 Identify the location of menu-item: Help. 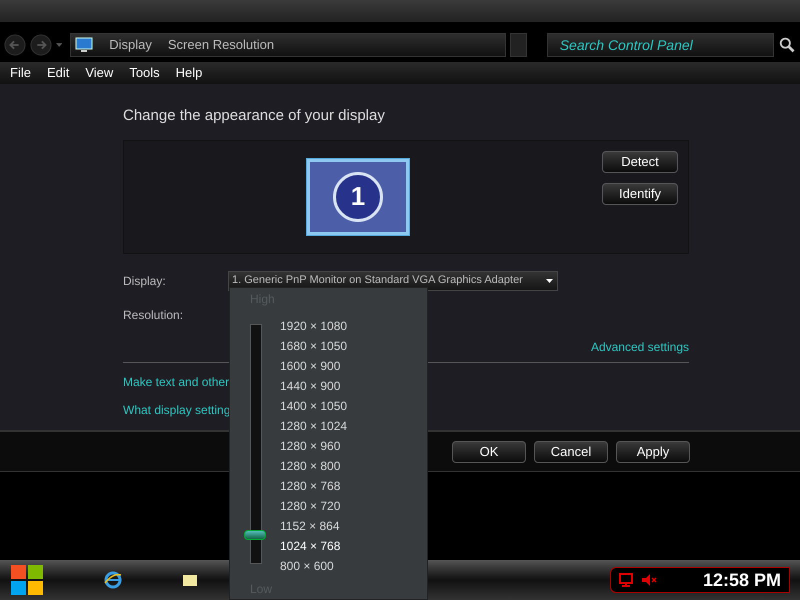
(189, 73).